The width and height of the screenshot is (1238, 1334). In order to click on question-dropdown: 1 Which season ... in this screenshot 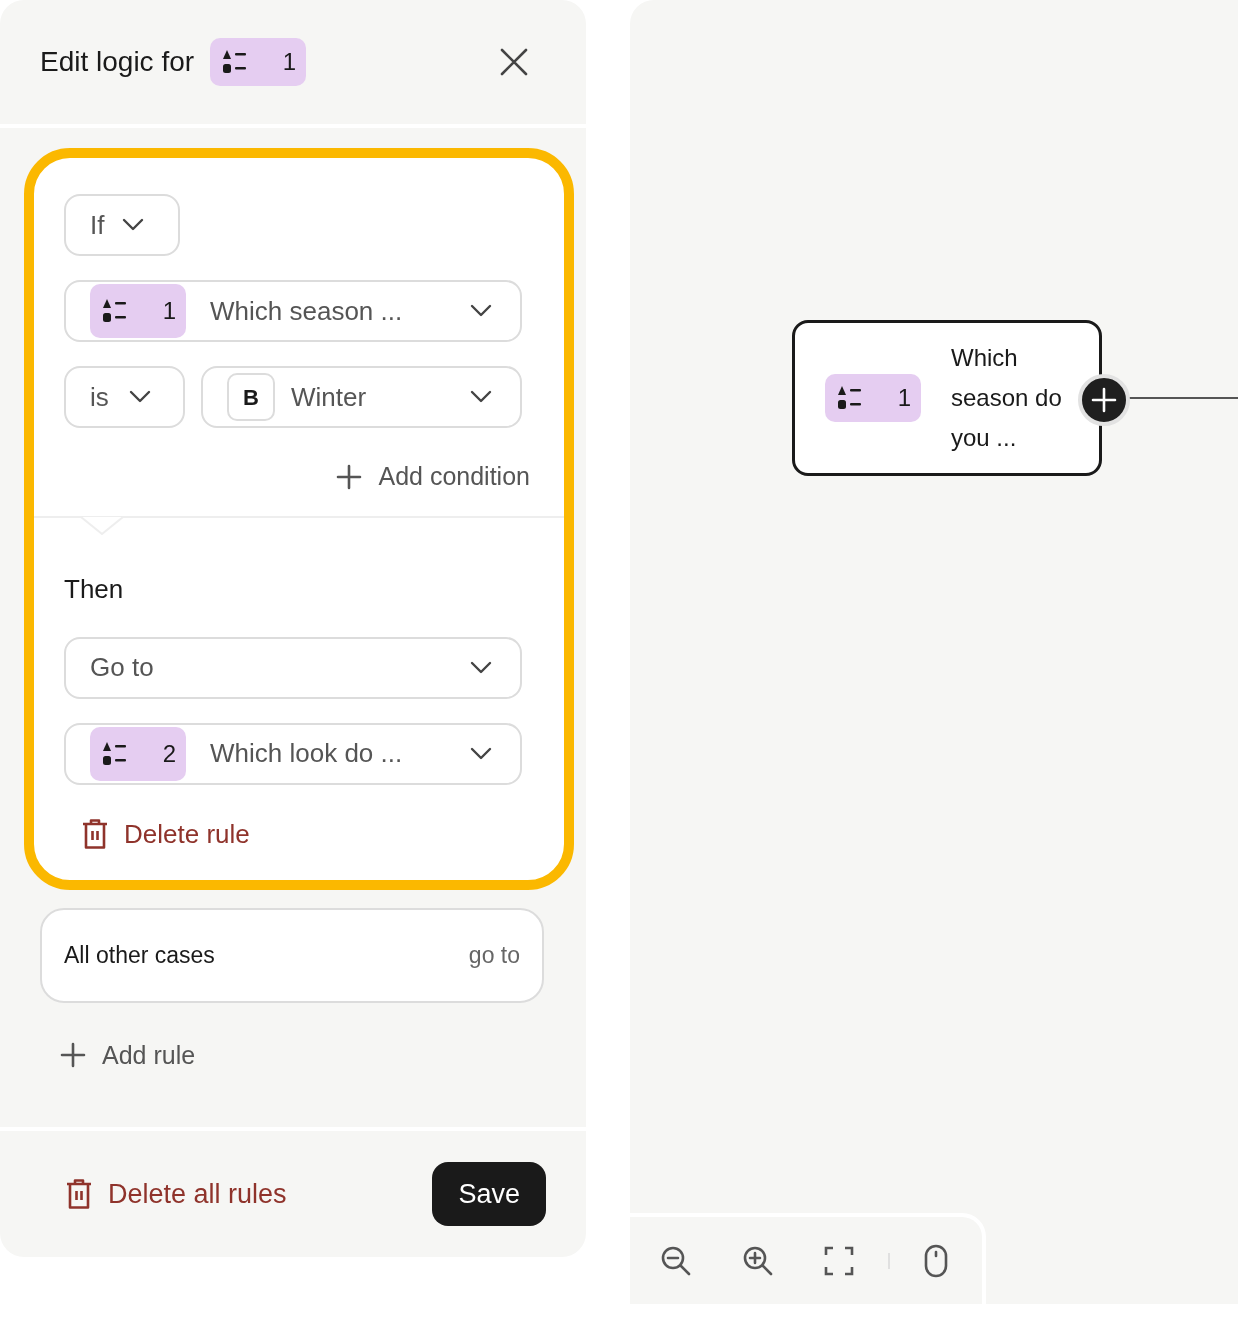, I will do `click(293, 311)`.